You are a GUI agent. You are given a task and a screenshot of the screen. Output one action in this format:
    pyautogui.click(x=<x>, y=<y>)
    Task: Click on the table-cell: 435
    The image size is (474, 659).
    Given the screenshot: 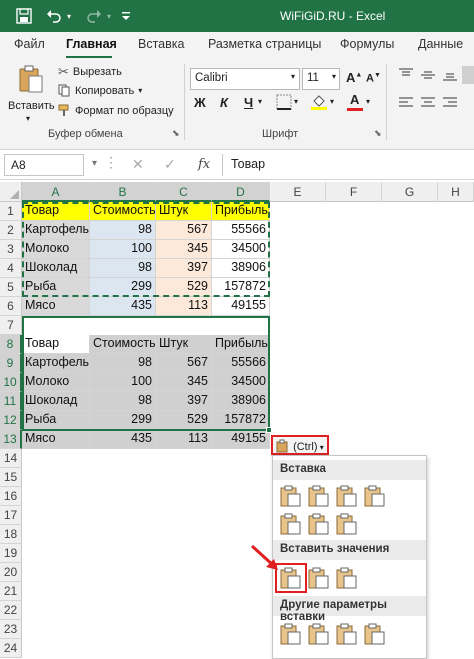 What is the action you would take?
    pyautogui.click(x=123, y=306)
    